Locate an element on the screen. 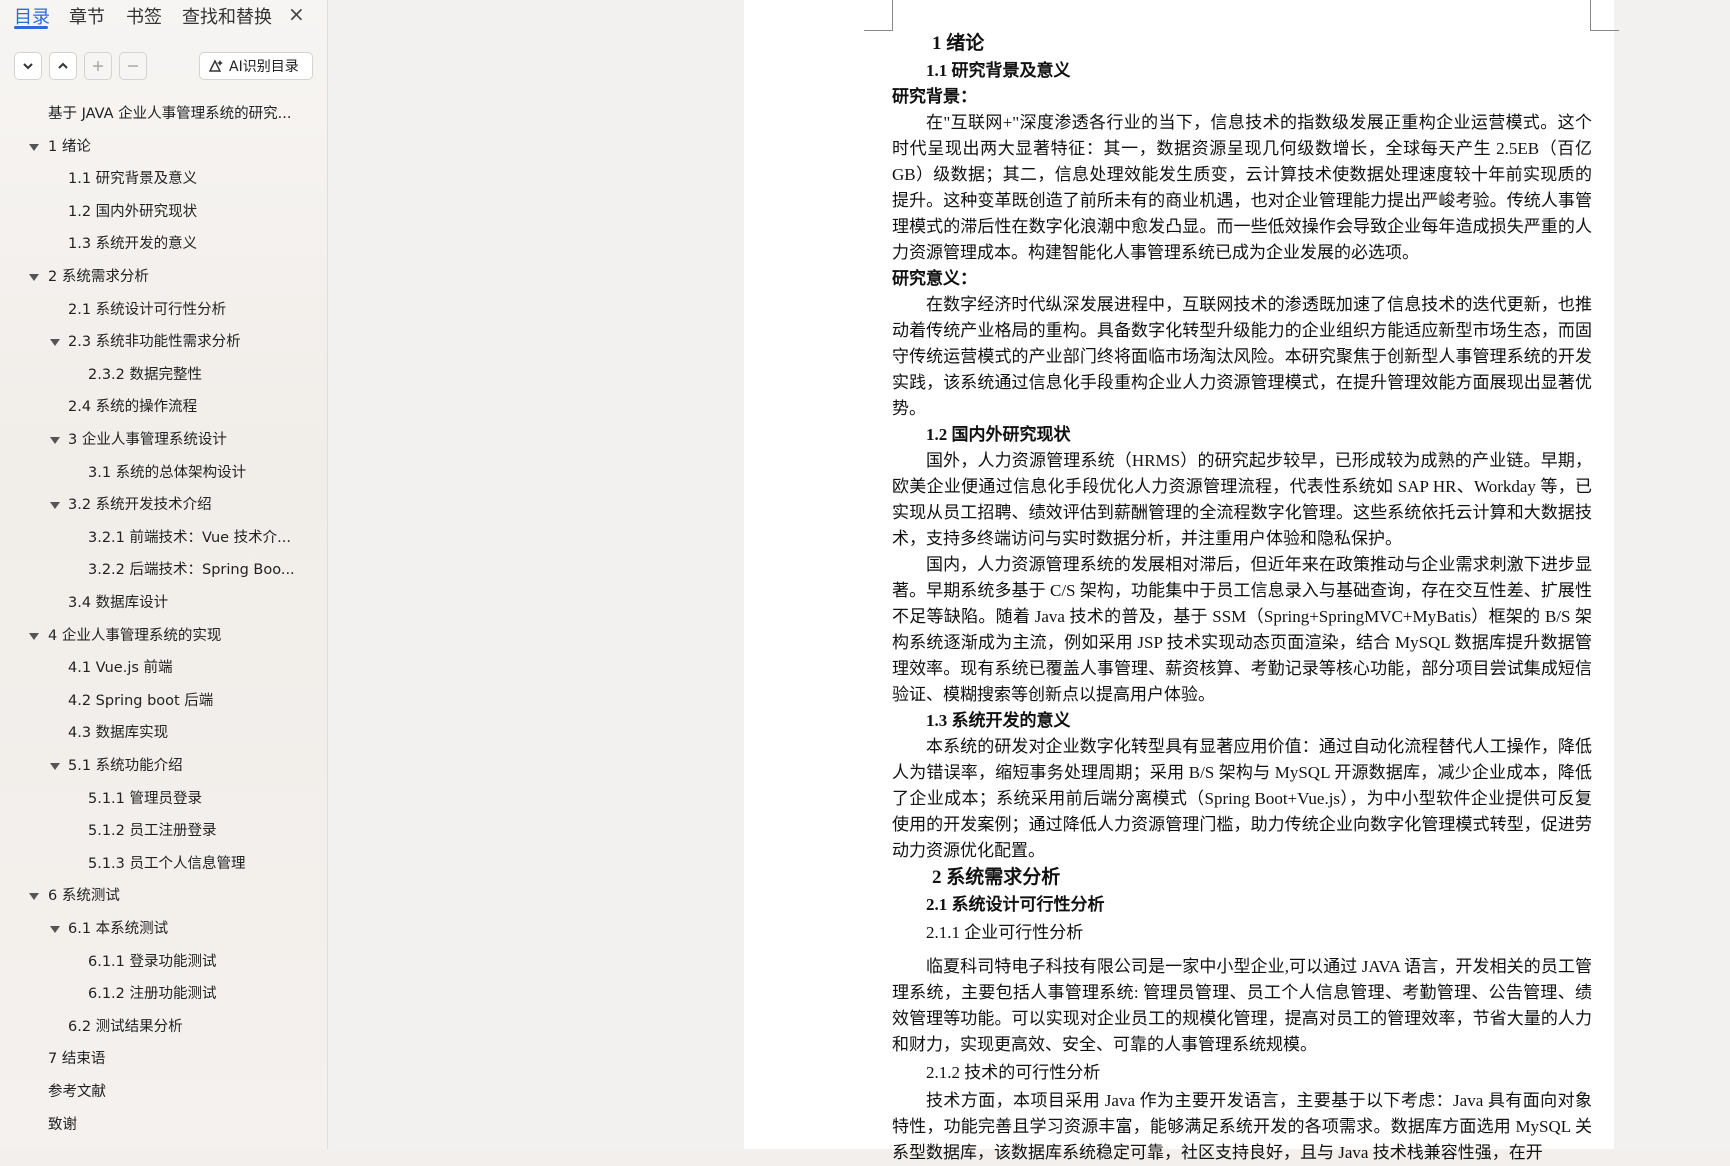 The image size is (1730, 1166). paragraph-lead: 研究意义： is located at coordinates (934, 278).